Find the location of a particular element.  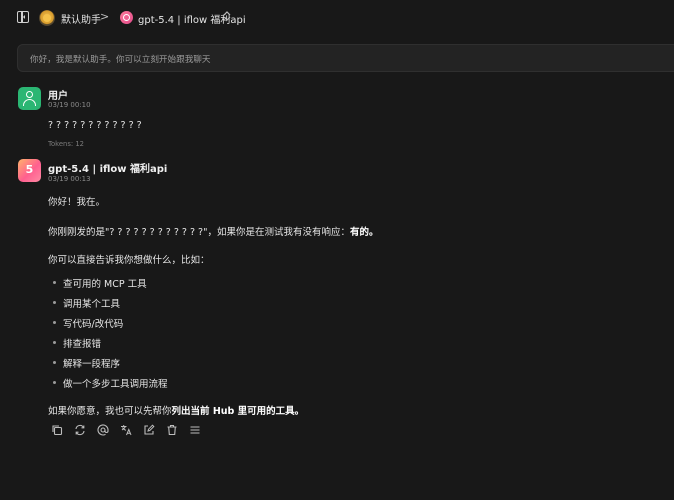

reply-echo-bold: 有的。 is located at coordinates (364, 232).